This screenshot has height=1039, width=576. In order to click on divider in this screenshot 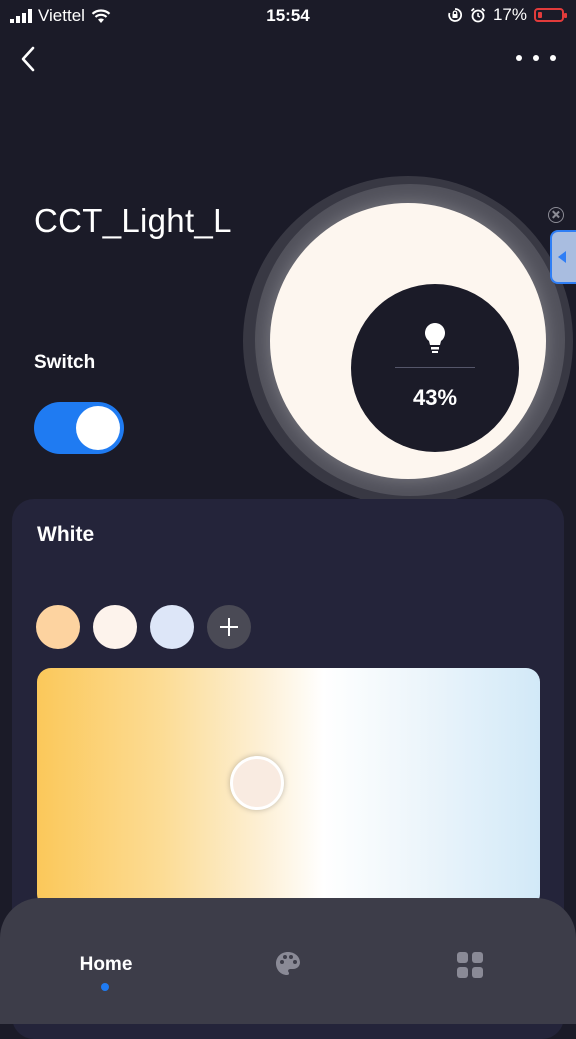, I will do `click(435, 367)`.